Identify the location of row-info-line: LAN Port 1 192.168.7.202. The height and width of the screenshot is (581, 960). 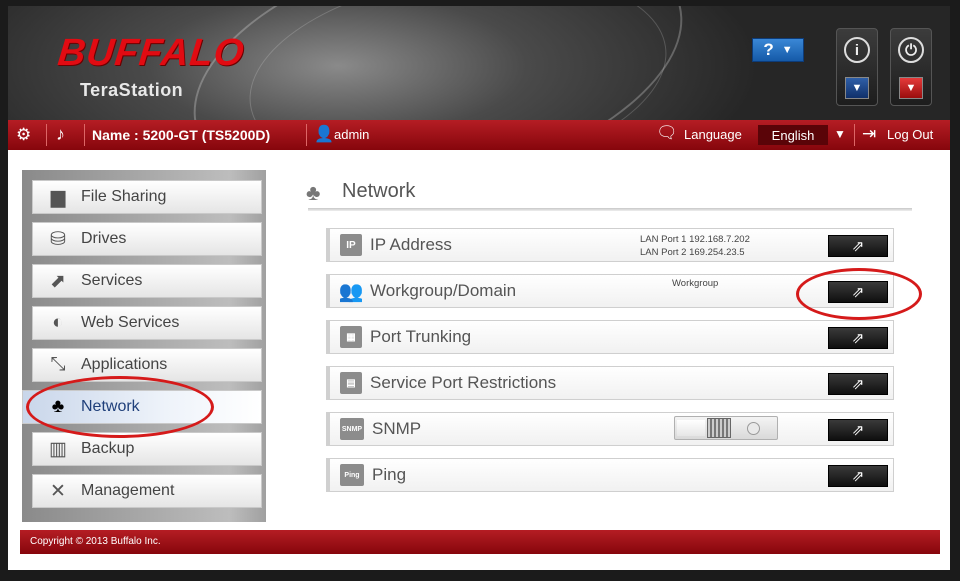
(695, 239).